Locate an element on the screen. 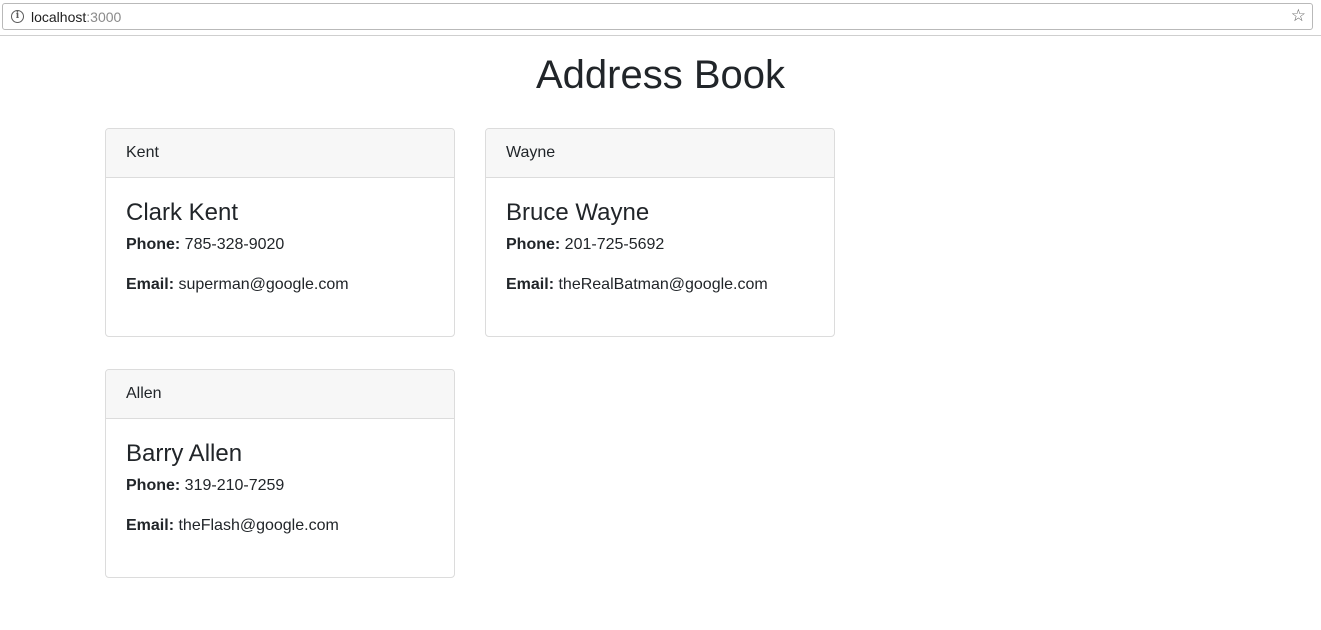 This screenshot has height=630, width=1321. contact-name: Bruce Wayne is located at coordinates (578, 212).